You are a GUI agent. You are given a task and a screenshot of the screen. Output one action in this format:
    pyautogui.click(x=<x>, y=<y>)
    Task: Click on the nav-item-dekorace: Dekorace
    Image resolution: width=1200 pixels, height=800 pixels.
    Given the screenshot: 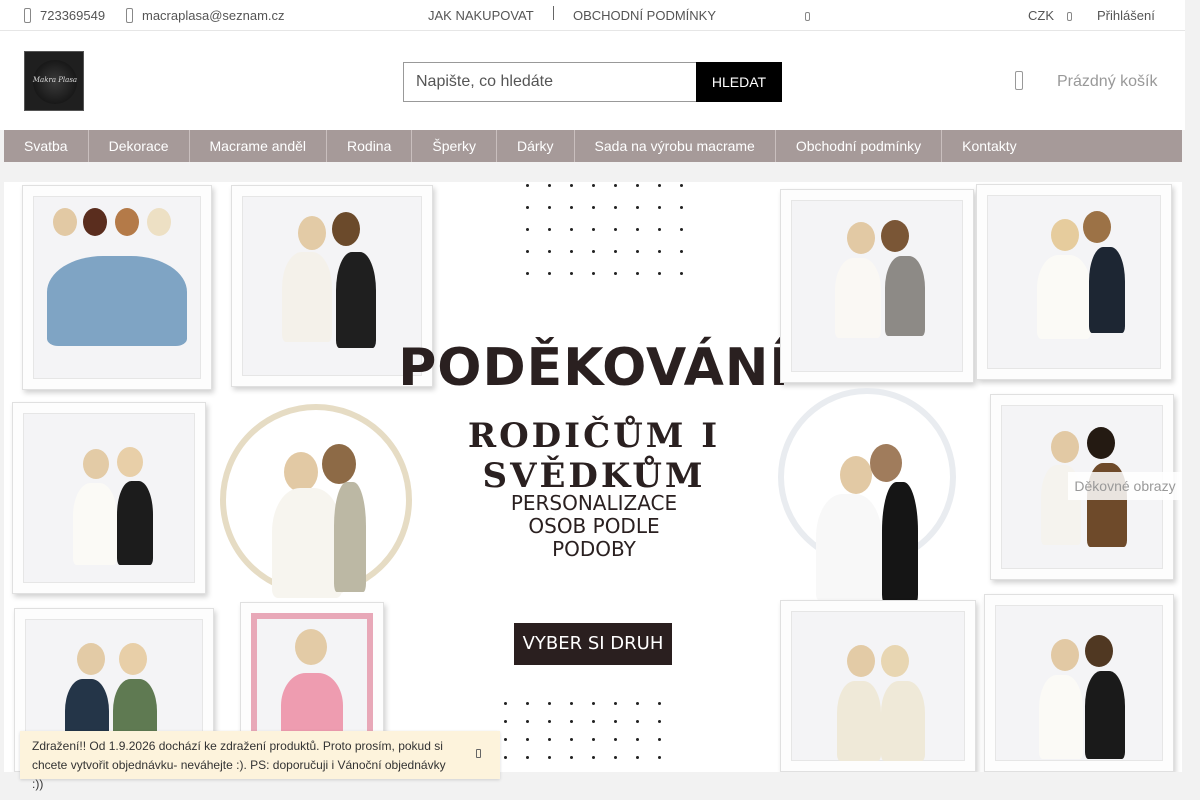 What is the action you would take?
    pyautogui.click(x=139, y=146)
    